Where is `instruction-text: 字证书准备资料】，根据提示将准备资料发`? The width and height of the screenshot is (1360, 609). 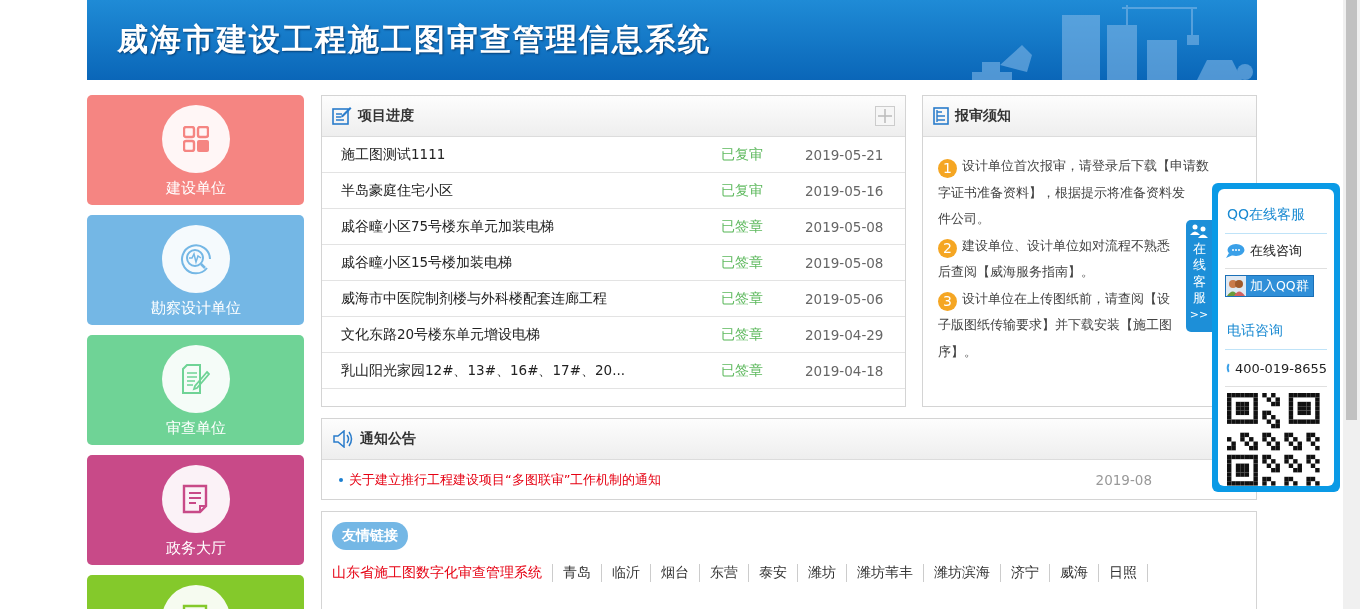 instruction-text: 字证书准备资料】，根据提示将准备资料发 is located at coordinates (1061, 192).